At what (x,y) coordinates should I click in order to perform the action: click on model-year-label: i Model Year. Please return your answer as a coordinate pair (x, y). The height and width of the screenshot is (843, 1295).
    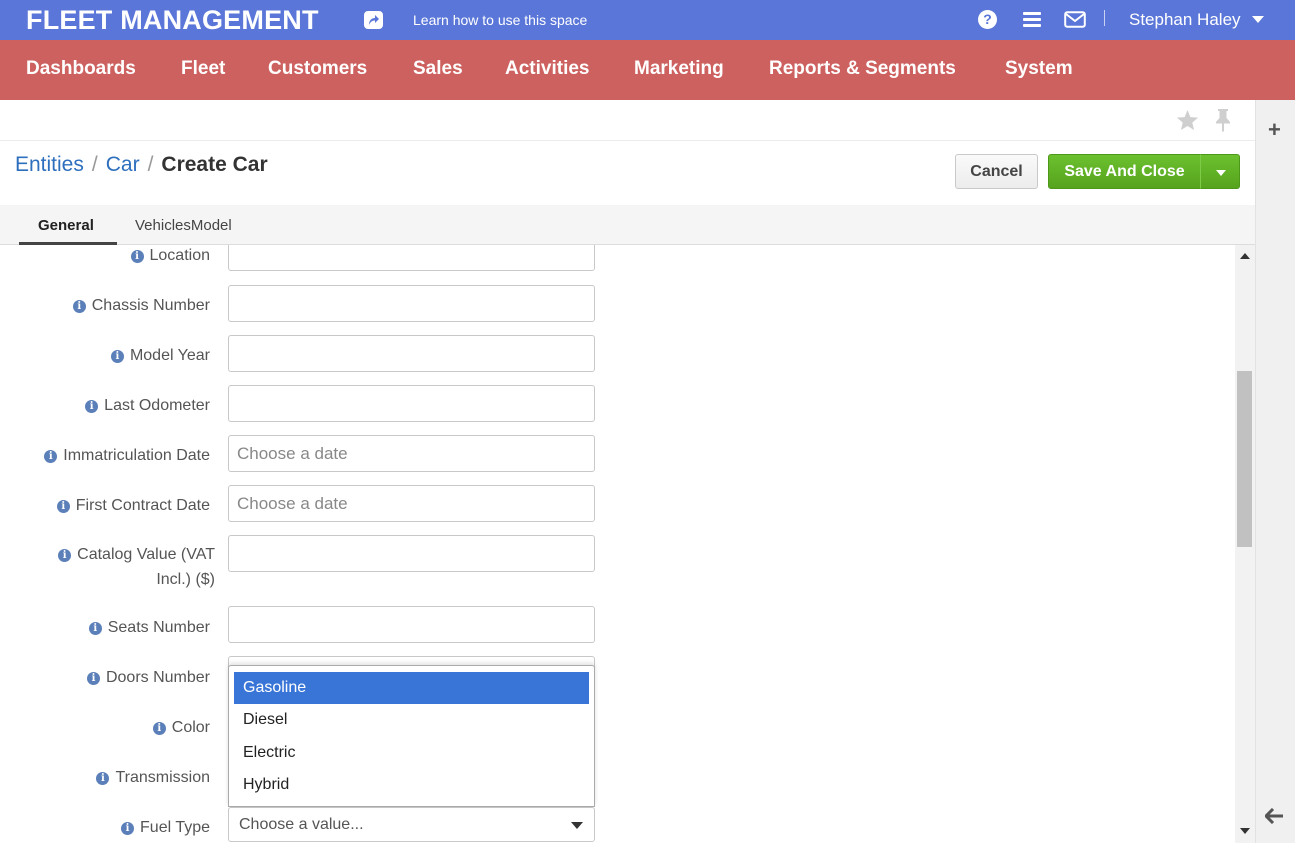
    Looking at the image, I should click on (160, 356).